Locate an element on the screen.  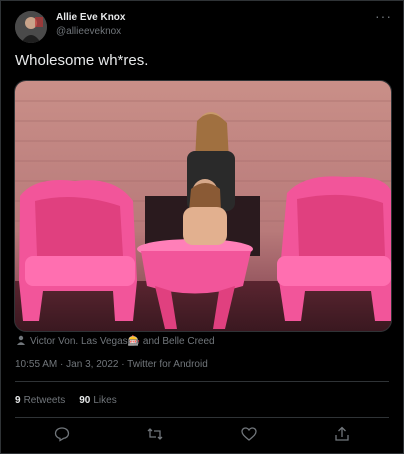
likes-stat: 90 Likes is located at coordinates (97, 400).